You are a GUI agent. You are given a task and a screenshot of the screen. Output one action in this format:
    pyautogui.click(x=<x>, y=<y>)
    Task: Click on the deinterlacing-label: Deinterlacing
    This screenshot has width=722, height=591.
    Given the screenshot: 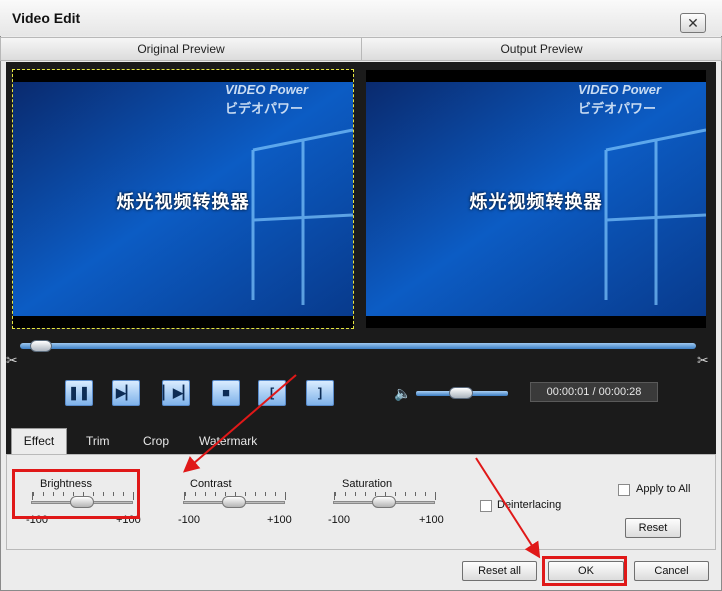 What is the action you would take?
    pyautogui.click(x=529, y=505)
    